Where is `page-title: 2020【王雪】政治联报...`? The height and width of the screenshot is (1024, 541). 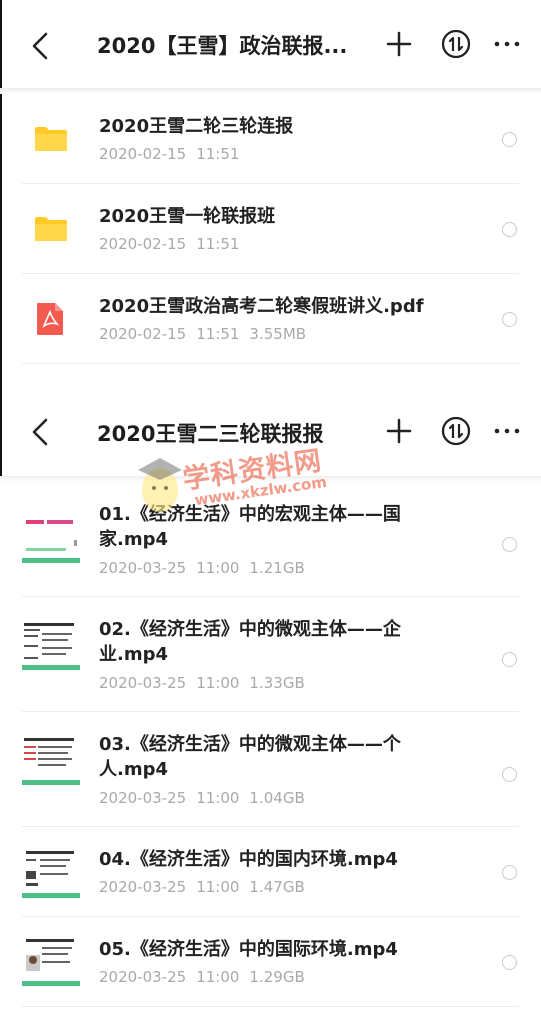 page-title: 2020【王雪】政治联报... is located at coordinates (222, 46).